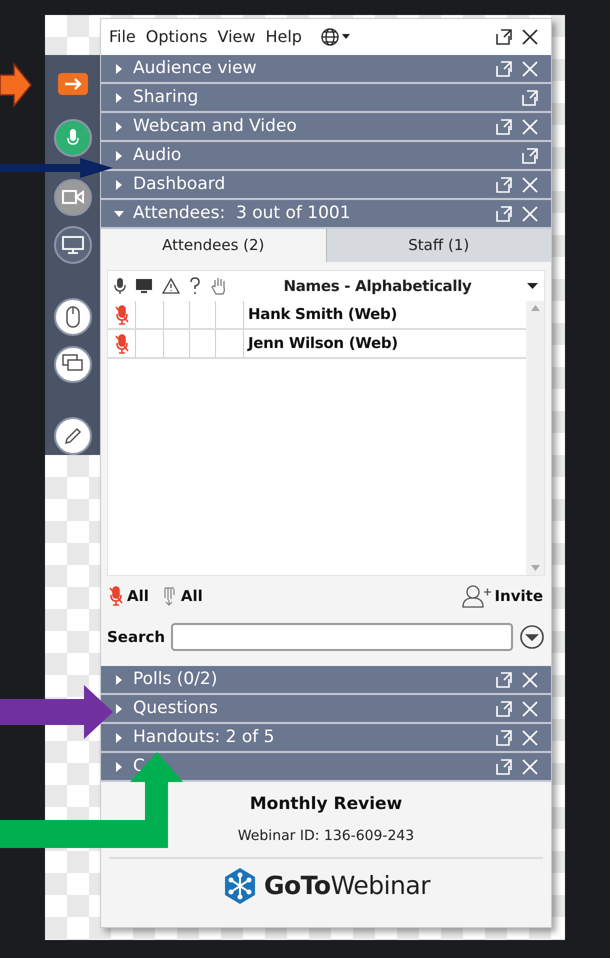 This screenshot has height=958, width=610. Describe the element at coordinates (144, 286) in the screenshot. I see `screen-icon` at that location.